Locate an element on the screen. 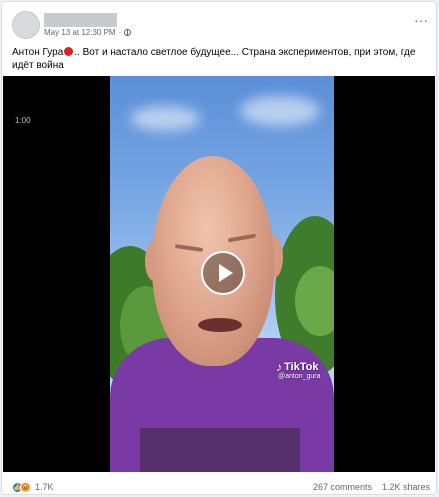  author-name-redacted is located at coordinates (80, 20).